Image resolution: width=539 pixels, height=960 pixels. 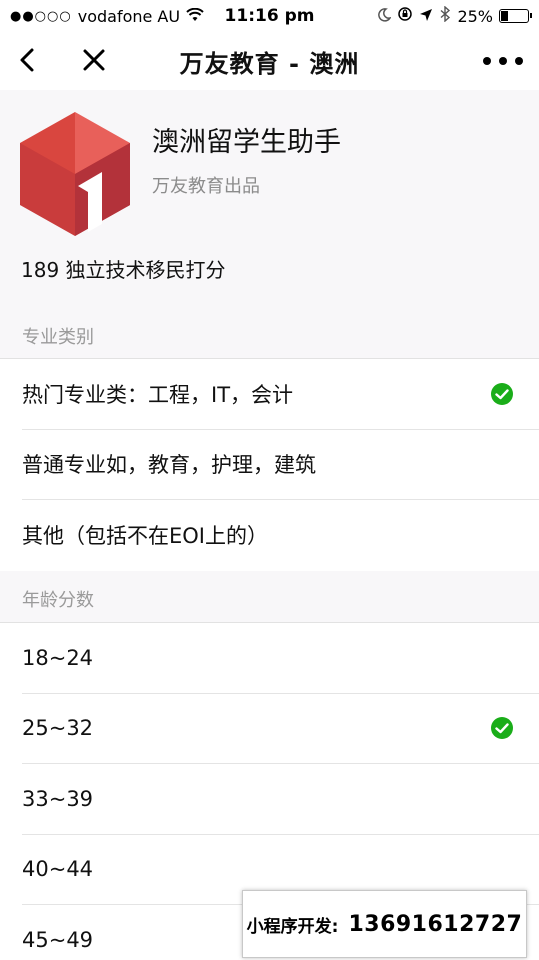 I want to click on list-item-label: 40~44, so click(x=58, y=869).